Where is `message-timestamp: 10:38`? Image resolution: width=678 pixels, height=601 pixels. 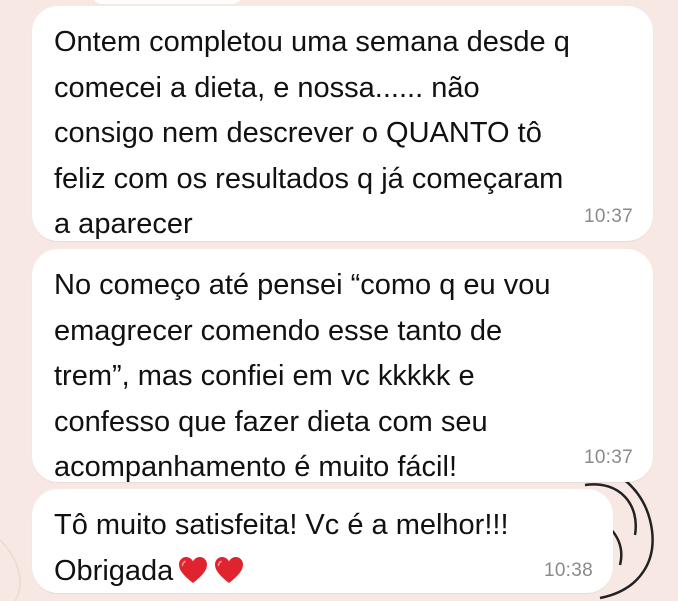 message-timestamp: 10:38 is located at coordinates (568, 570).